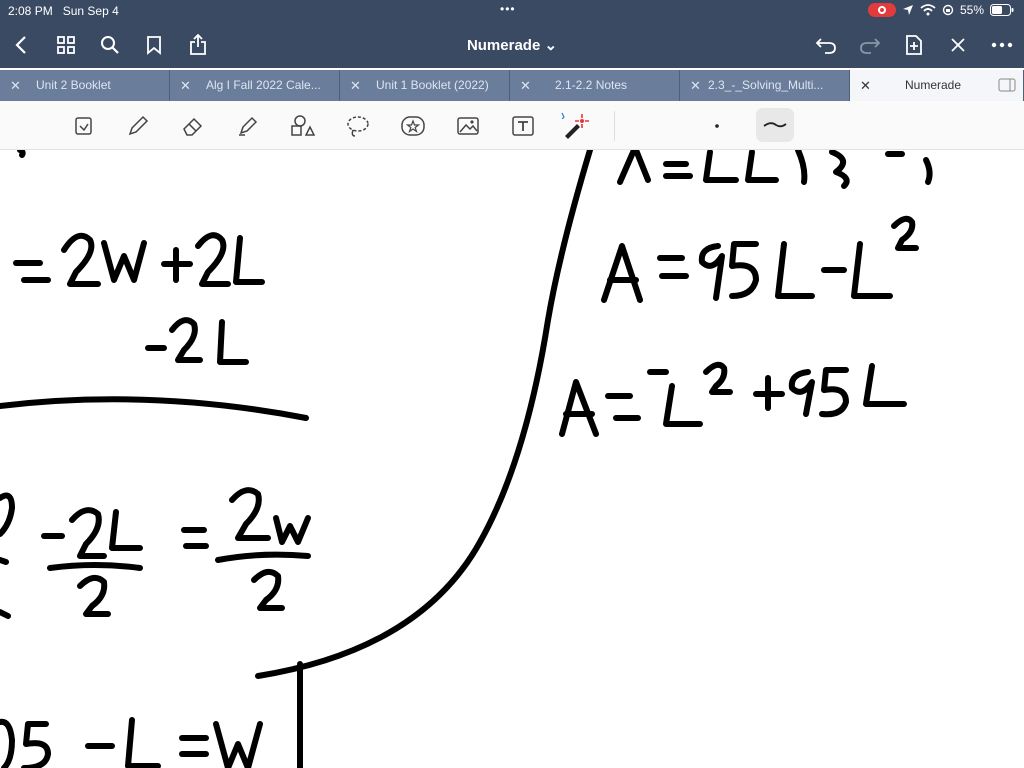 This screenshot has height=768, width=1024. What do you see at coordinates (881, 10) in the screenshot?
I see `screen-record-icon` at bounding box center [881, 10].